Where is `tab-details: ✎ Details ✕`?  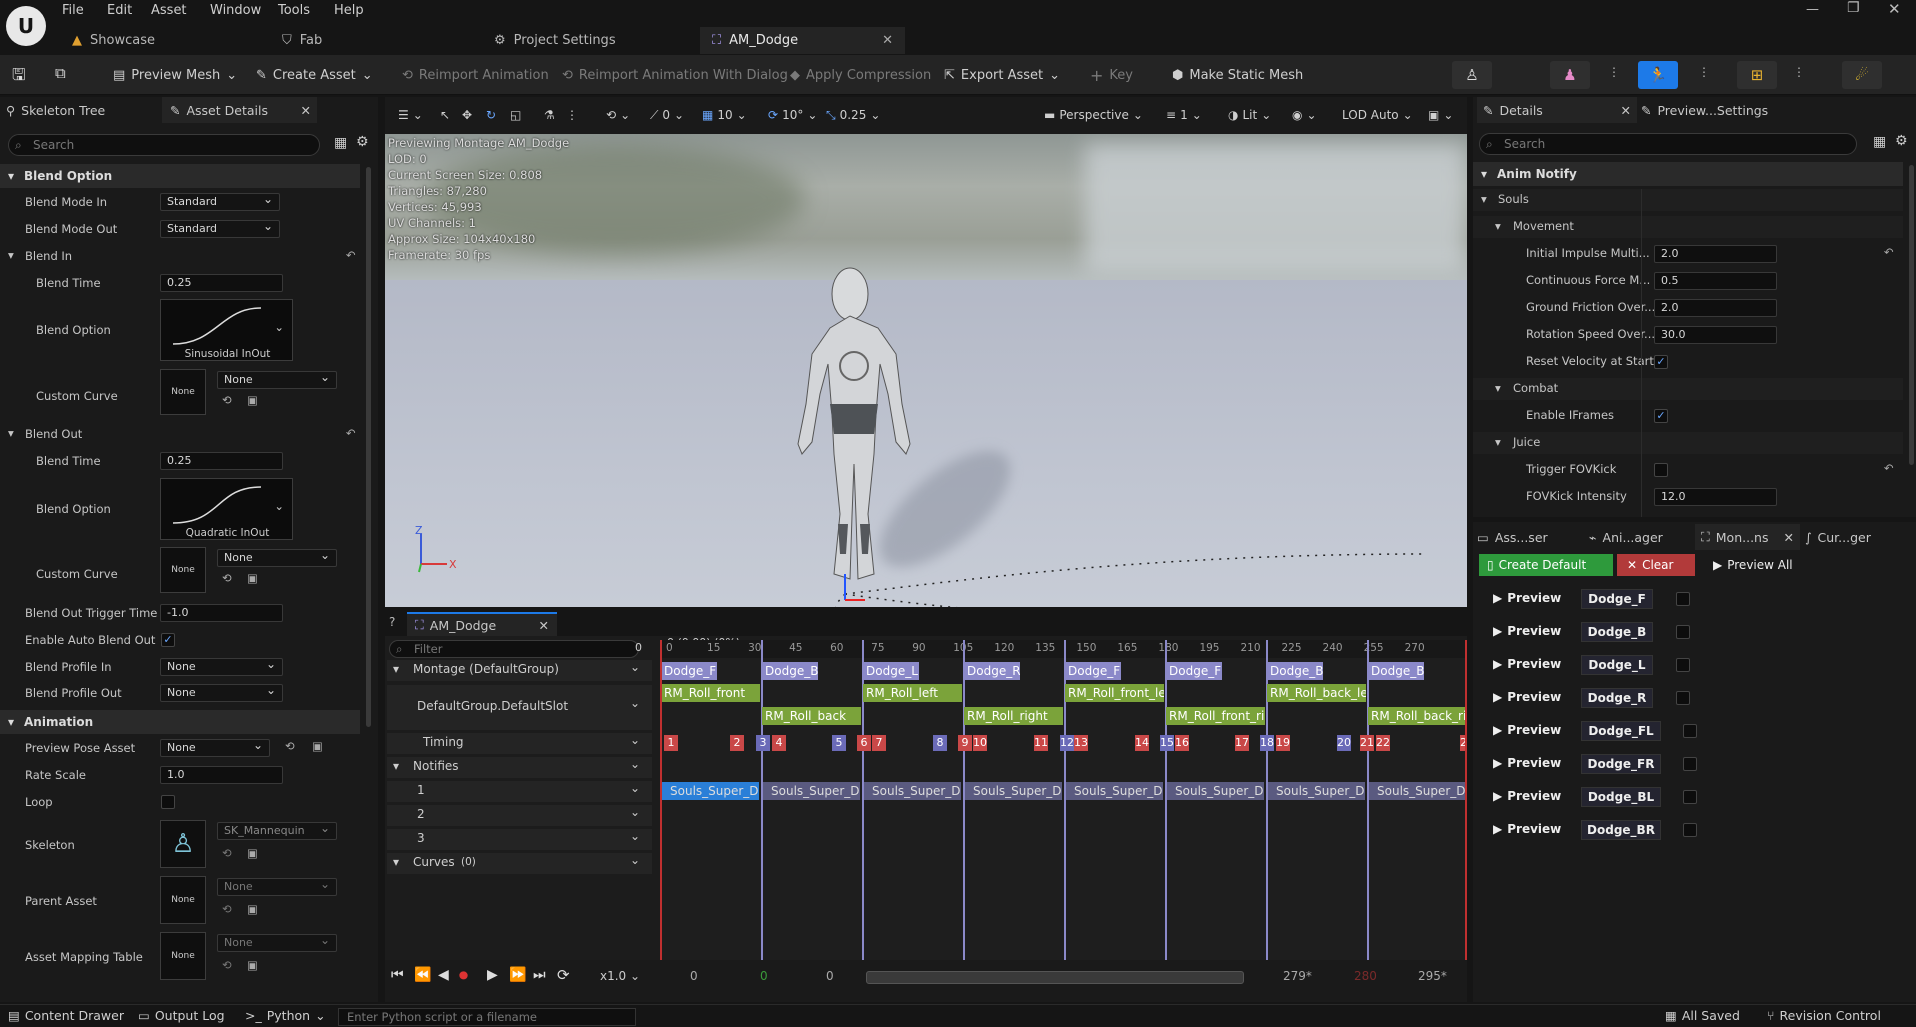
tab-details: ✎ Details ✕ is located at coordinates (1557, 110).